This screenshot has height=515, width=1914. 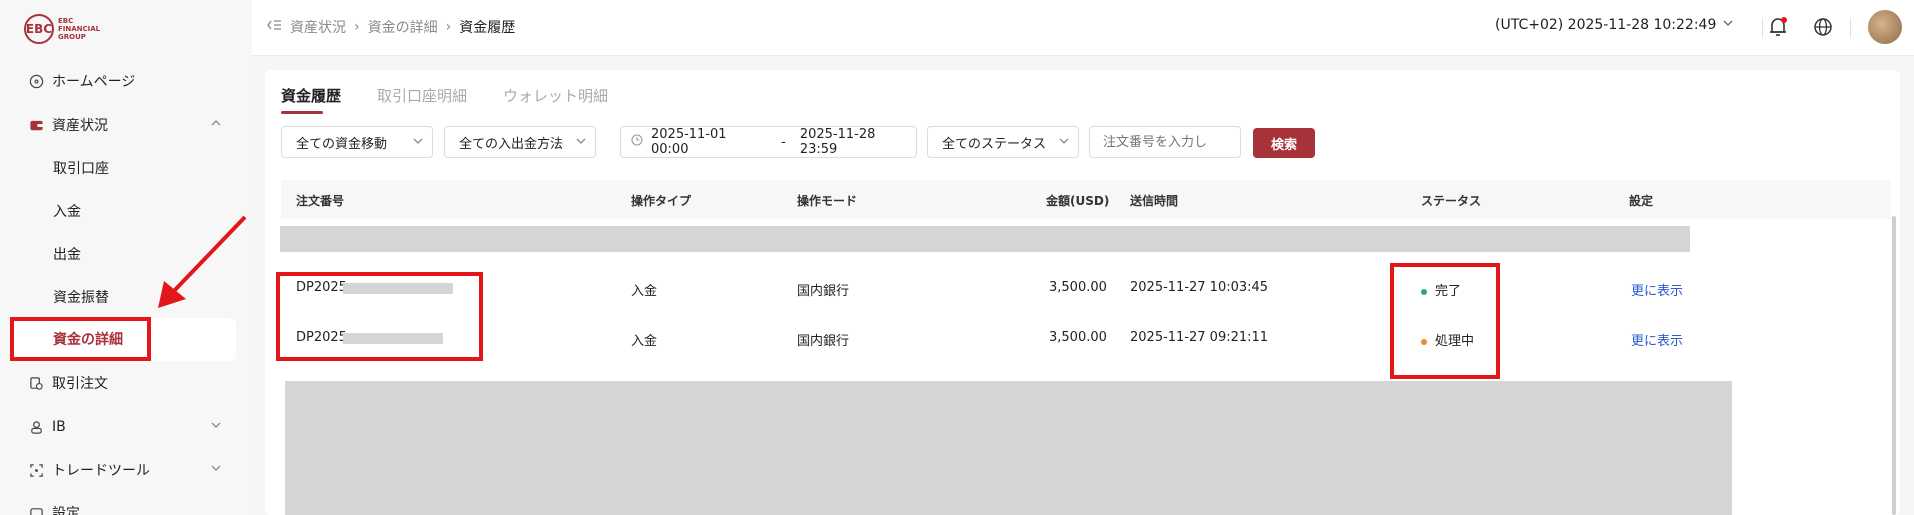 I want to click on annotation-box-status, so click(x=1445, y=321).